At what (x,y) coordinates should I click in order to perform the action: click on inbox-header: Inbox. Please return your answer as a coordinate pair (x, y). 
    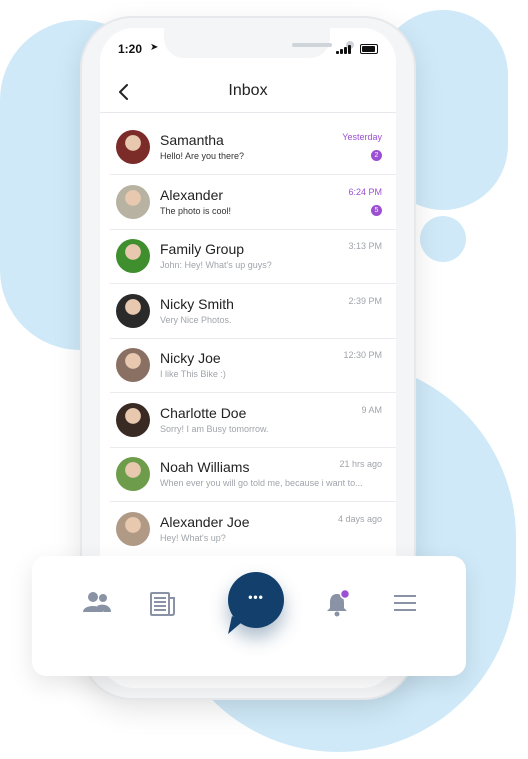
    Looking at the image, I should click on (248, 92).